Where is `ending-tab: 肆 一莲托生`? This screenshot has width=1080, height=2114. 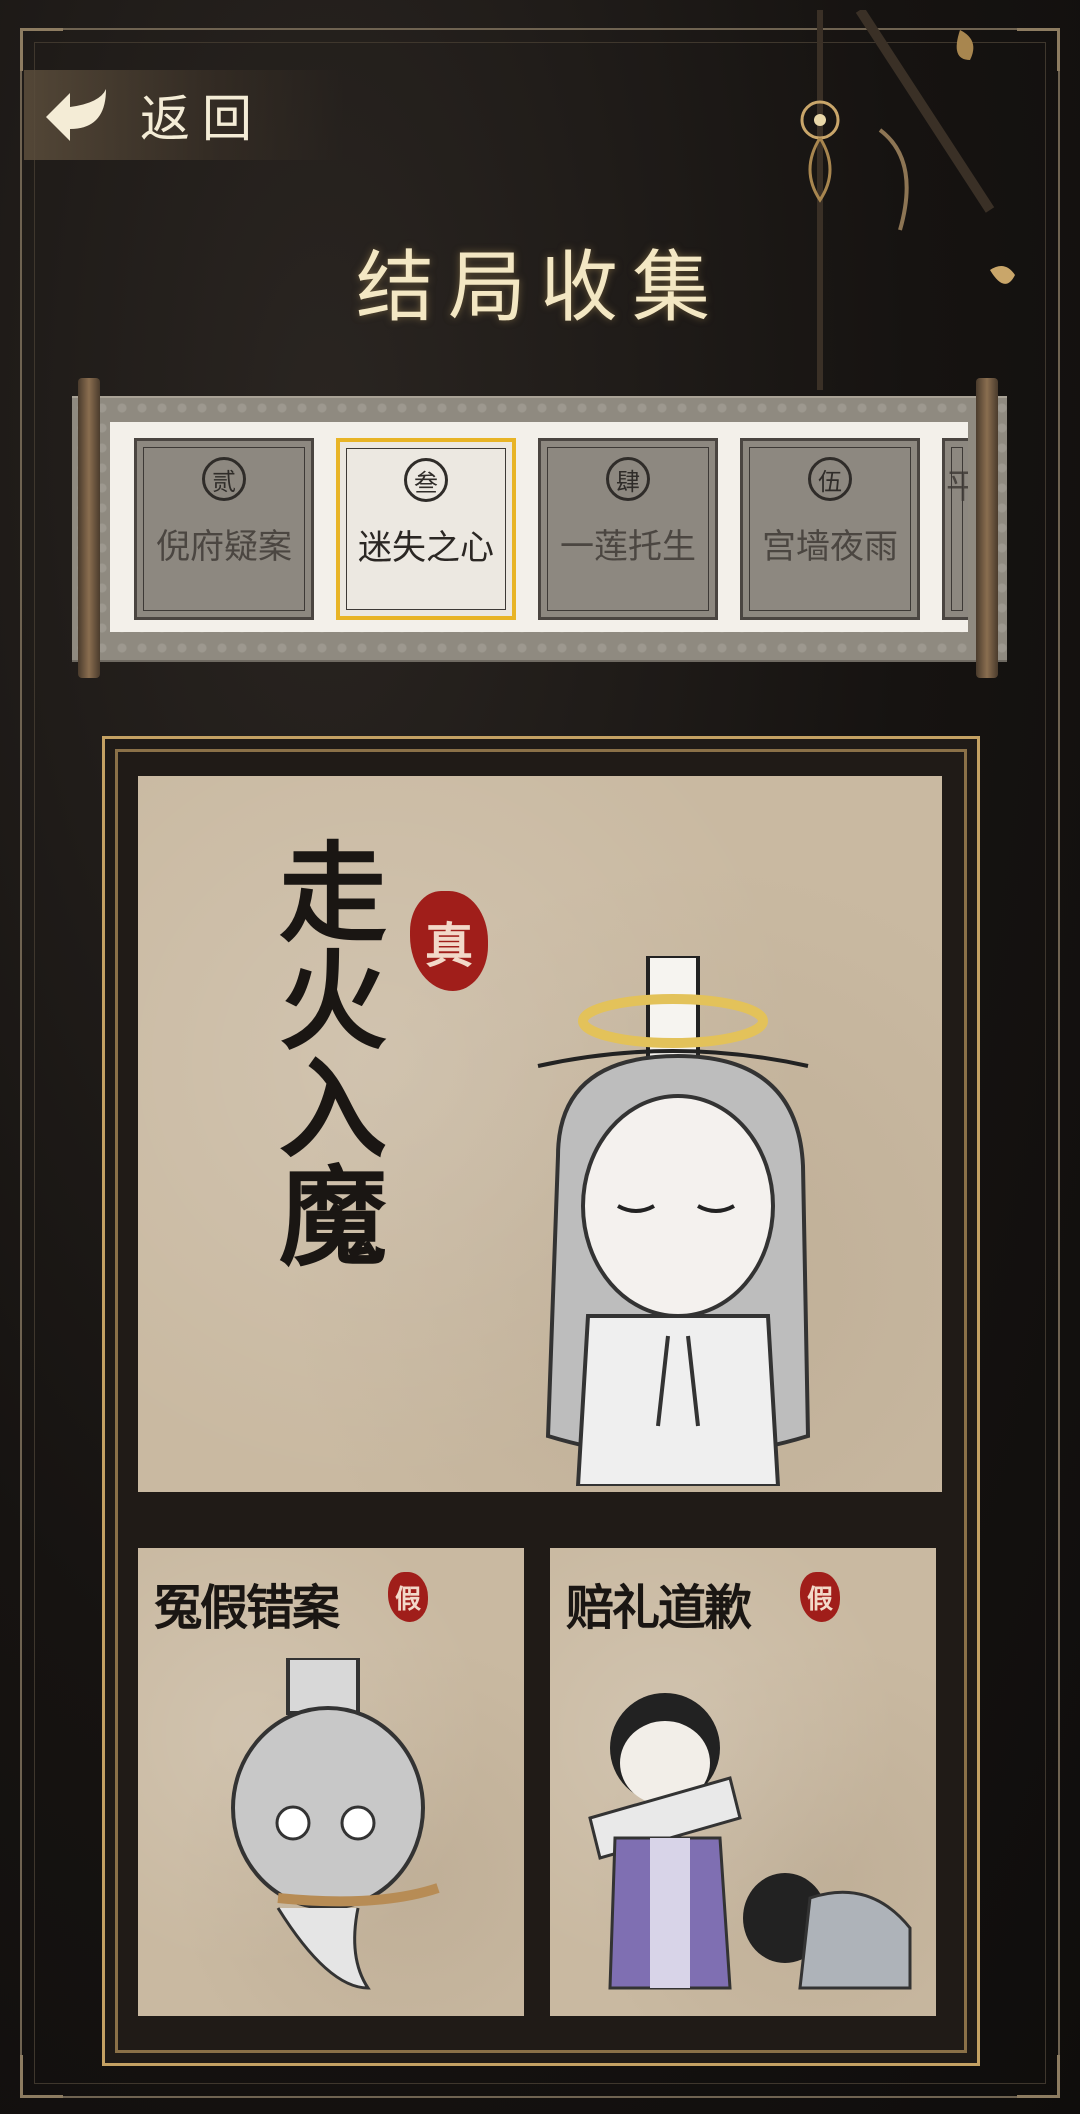
ending-tab: 肆 一莲托生 is located at coordinates (628, 529).